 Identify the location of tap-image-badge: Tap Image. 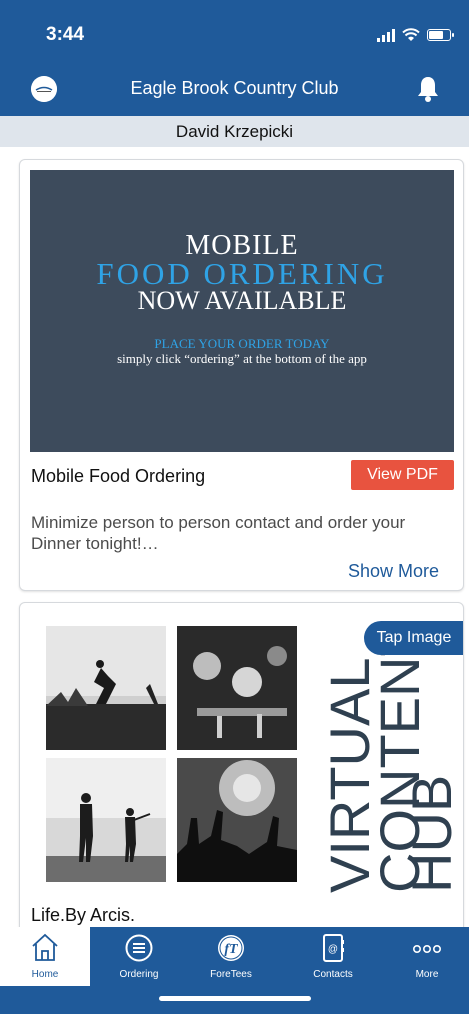
(413, 638).